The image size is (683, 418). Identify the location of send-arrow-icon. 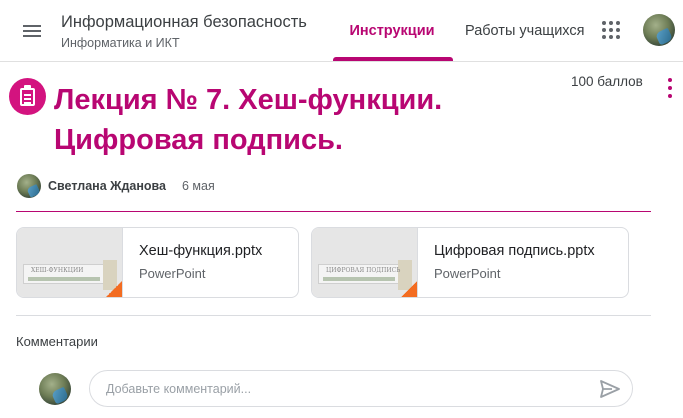
(610, 389).